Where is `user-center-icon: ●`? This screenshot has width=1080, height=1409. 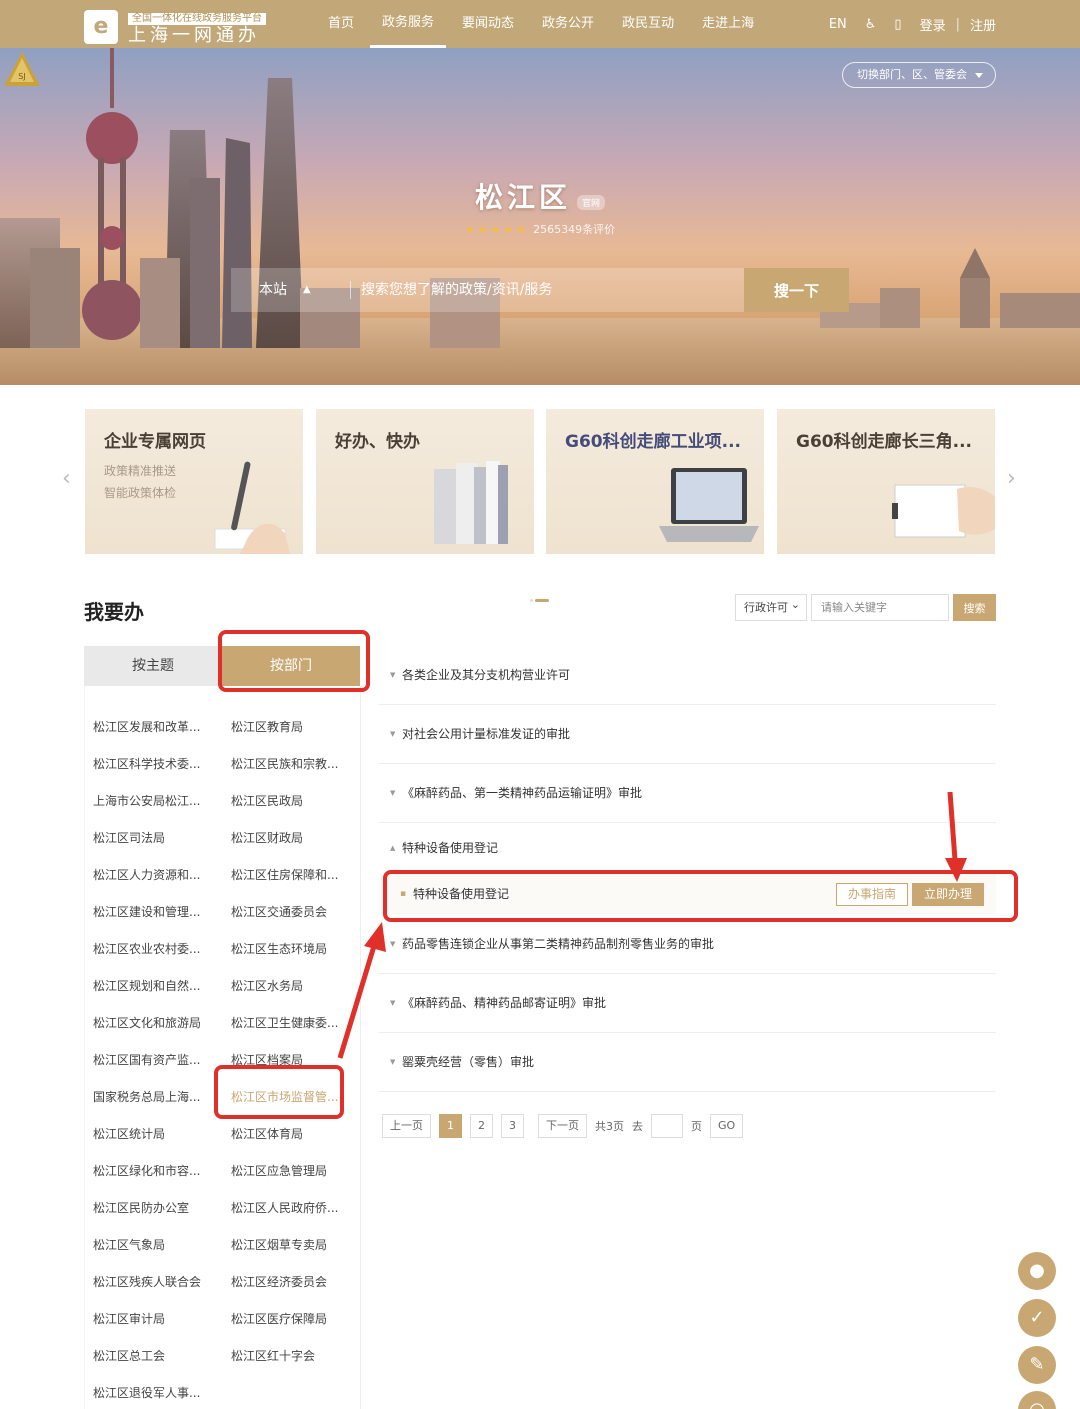 user-center-icon: ● is located at coordinates (1037, 1271).